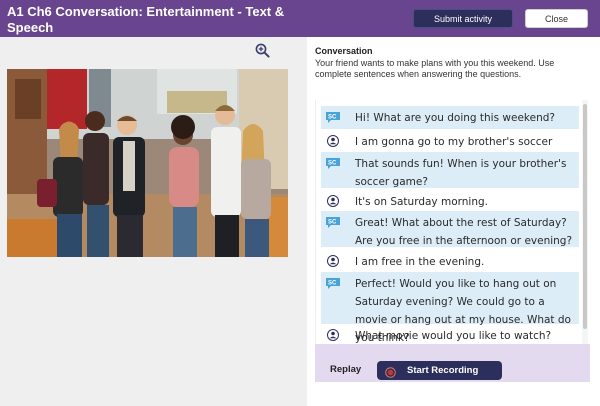 This screenshot has height=406, width=600. What do you see at coordinates (556, 18) in the screenshot?
I see `close-button: Close` at bounding box center [556, 18].